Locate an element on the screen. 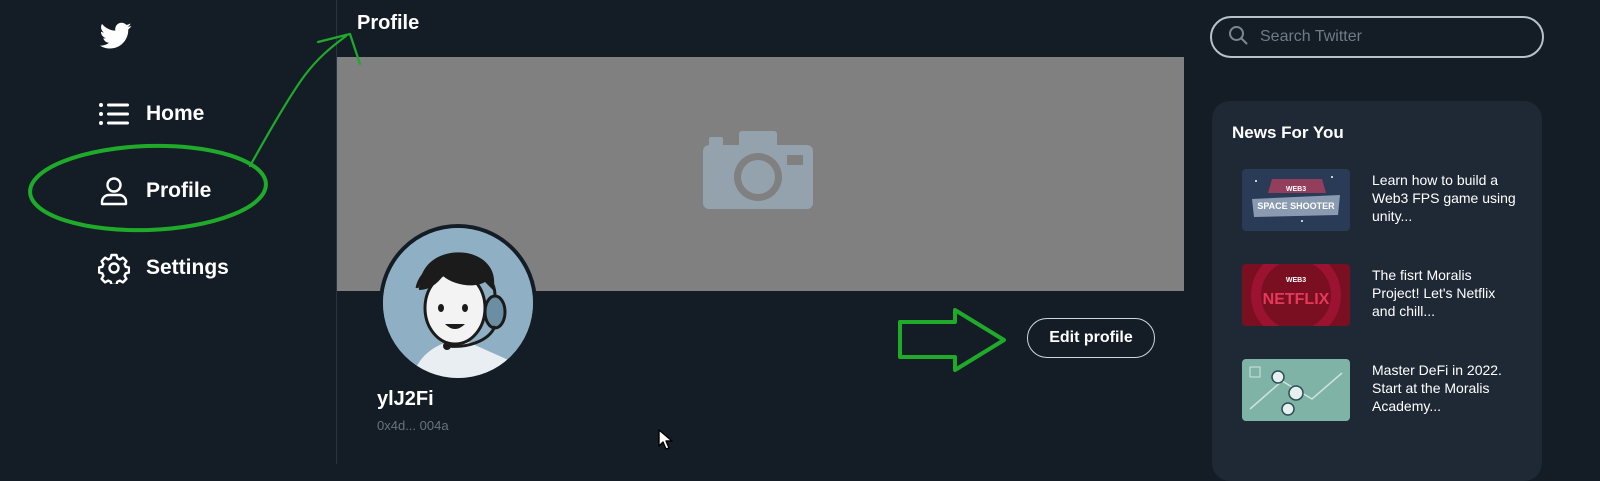  twitter-bird-icon is located at coordinates (116, 38).